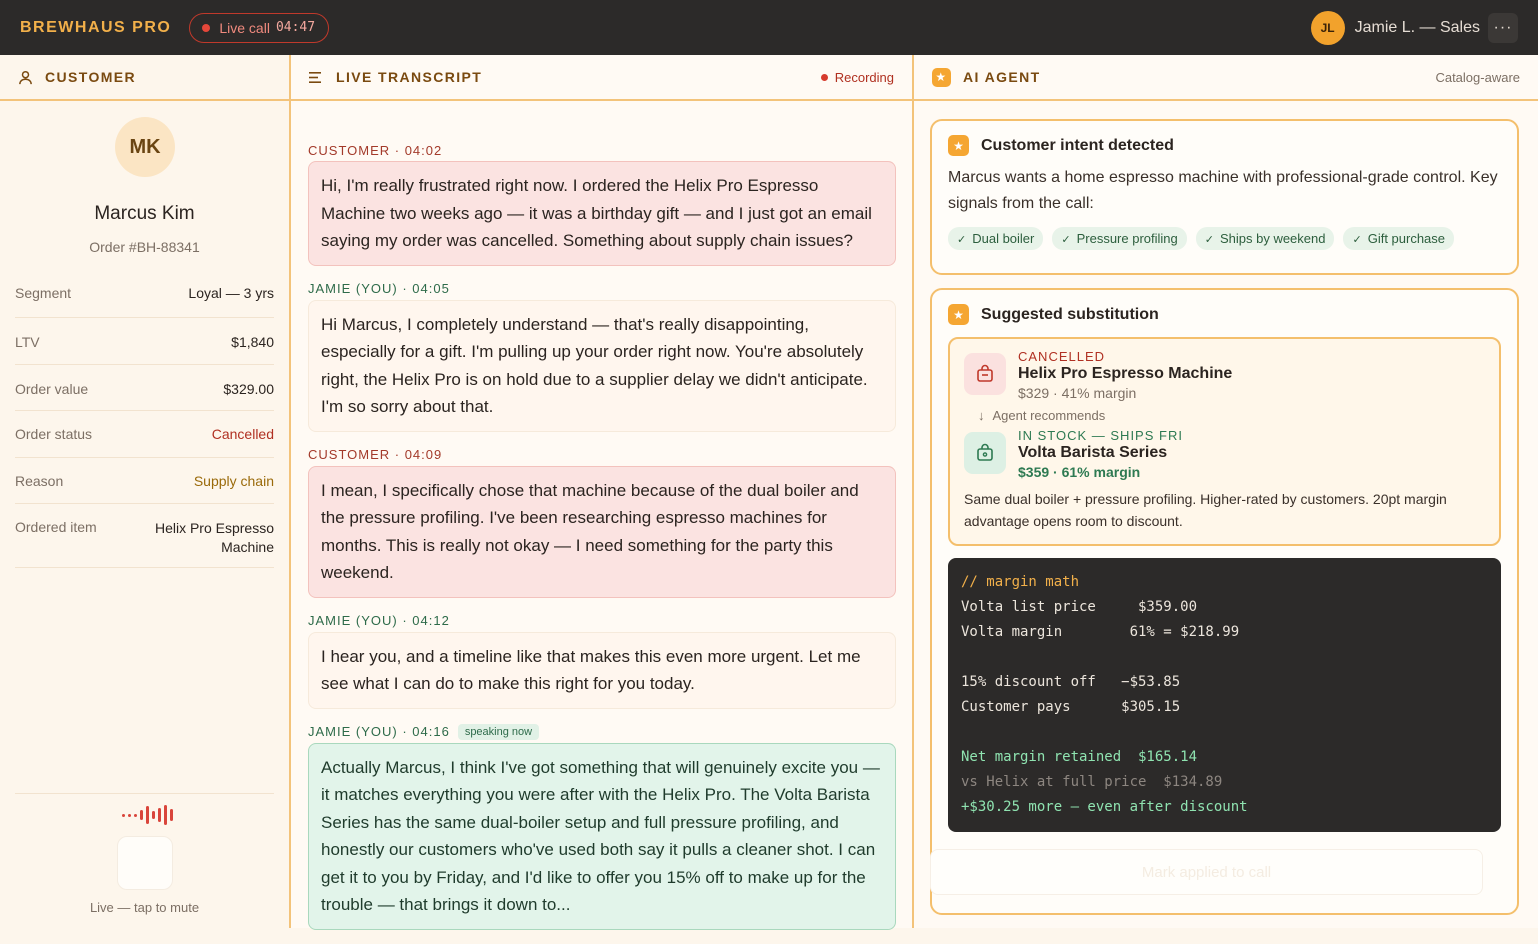  What do you see at coordinates (144, 388) in the screenshot?
I see `detail-row-order-value: Order value $329.00` at bounding box center [144, 388].